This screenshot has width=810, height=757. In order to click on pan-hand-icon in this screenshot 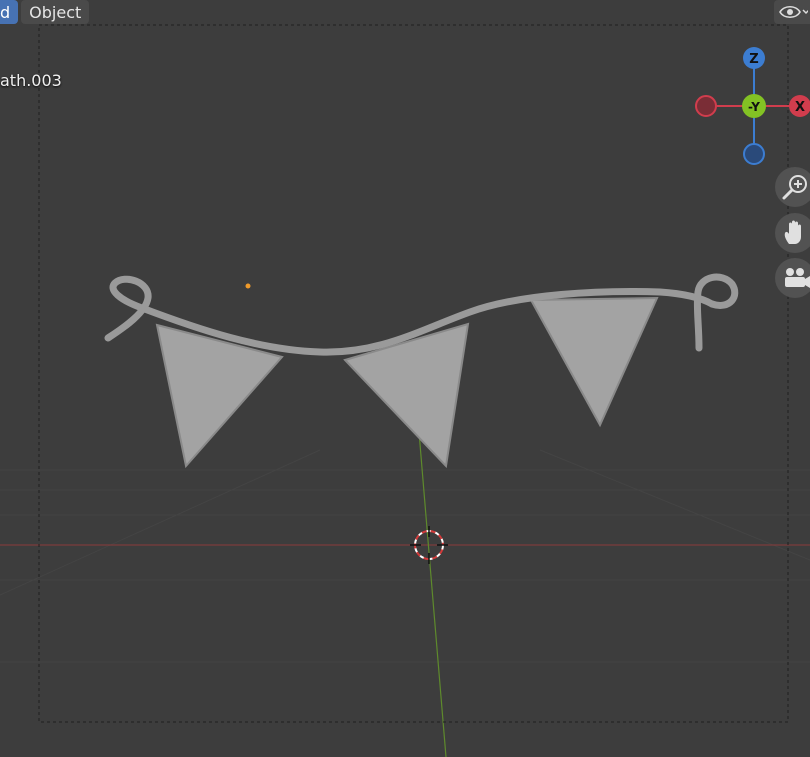, I will do `click(792, 232)`.